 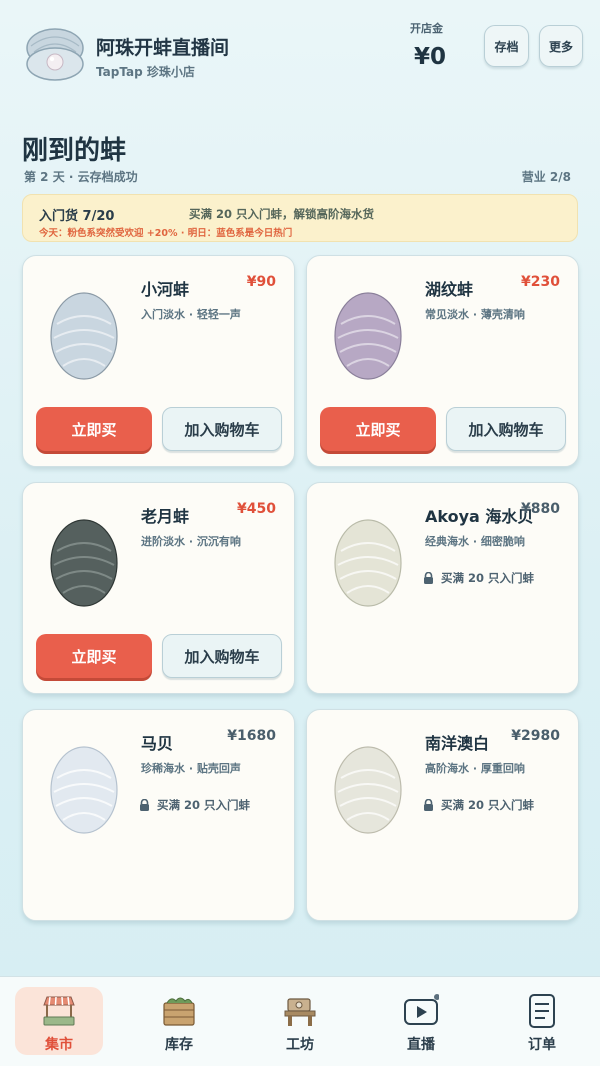 What do you see at coordinates (535, 736) in the screenshot?
I see `product-price: ¥2980` at bounding box center [535, 736].